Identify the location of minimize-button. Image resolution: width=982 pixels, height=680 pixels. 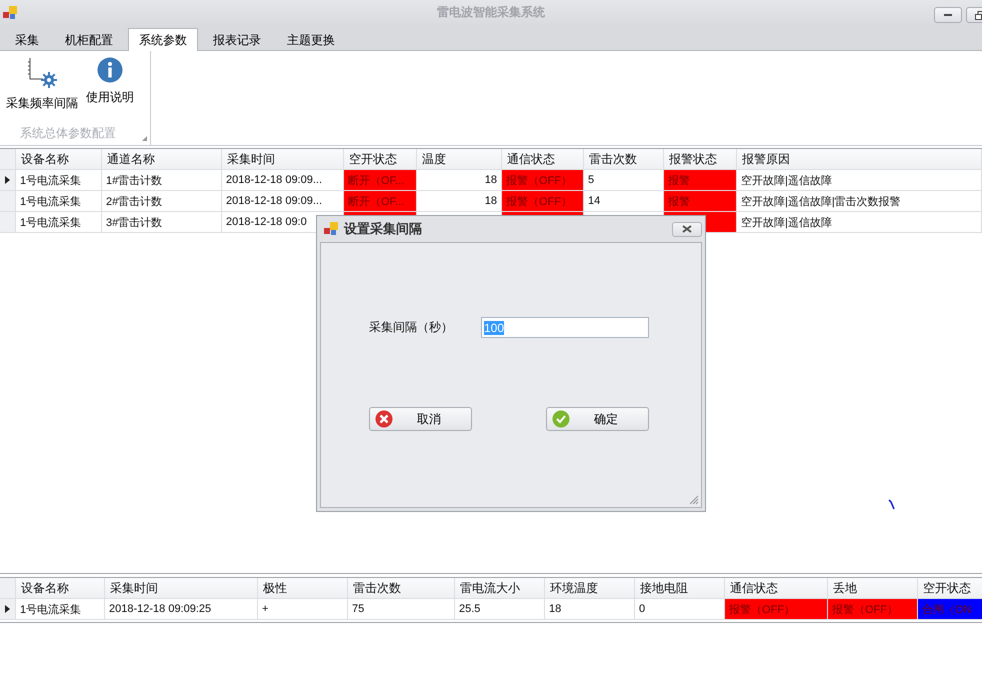
(948, 15).